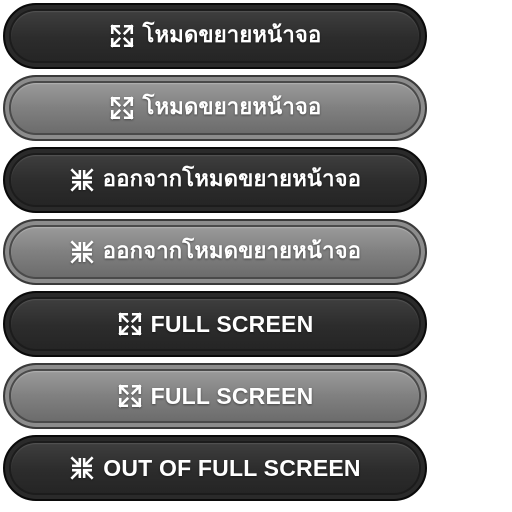 The image size is (512, 512). I want to click on button-label: OUT OF FULL SCREEN, so click(232, 467).